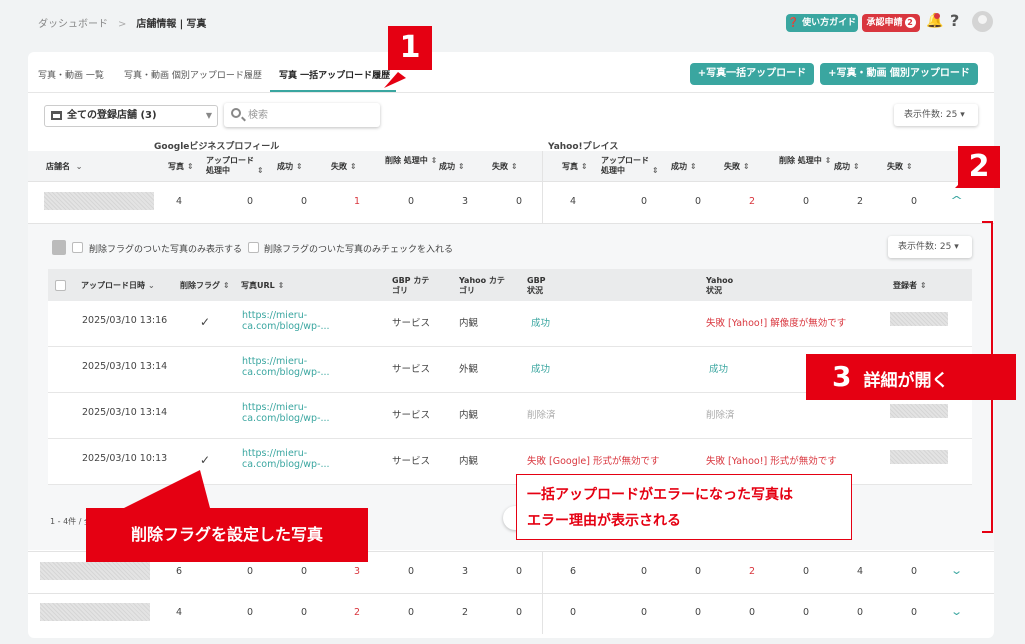 This screenshot has width=1025, height=644. I want to click on annotation-detail-open-text: 詳細が開く, so click(906, 381).